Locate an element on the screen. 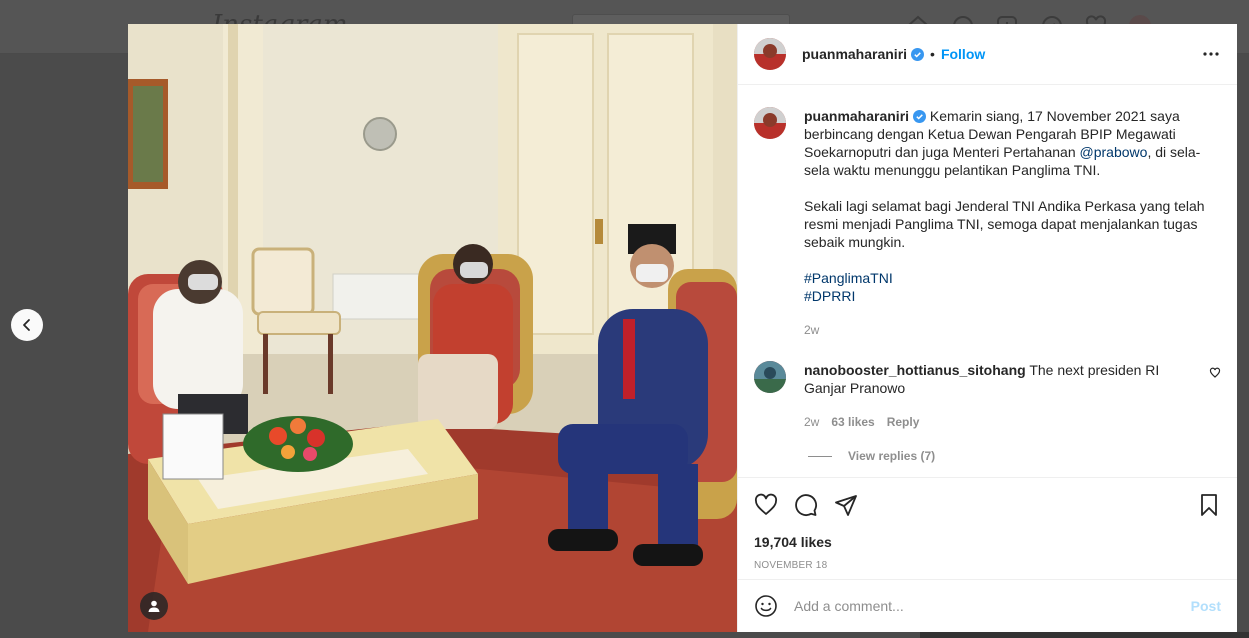 The height and width of the screenshot is (638, 1249). user-tag-icon is located at coordinates (154, 606).